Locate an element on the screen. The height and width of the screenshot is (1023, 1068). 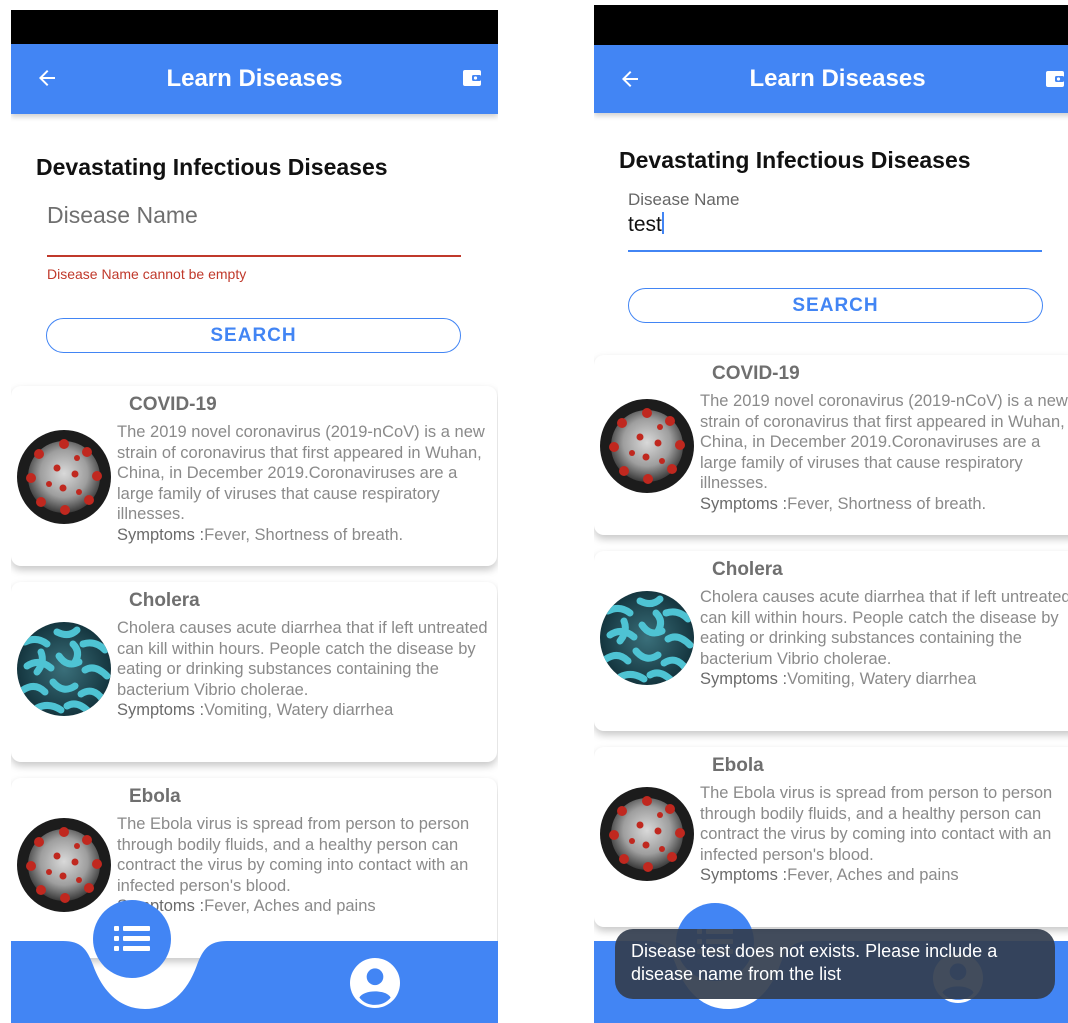
list-button is located at coordinates (132, 939).